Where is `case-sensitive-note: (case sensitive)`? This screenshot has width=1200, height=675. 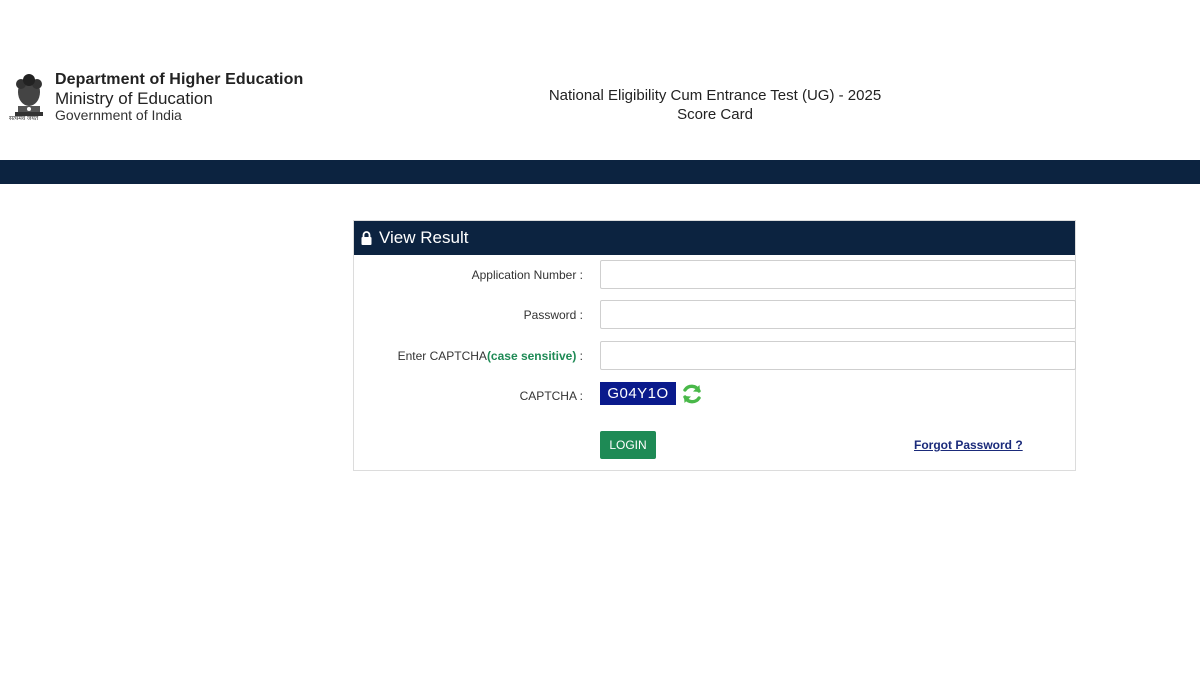
case-sensitive-note: (case sensitive) is located at coordinates (531, 356).